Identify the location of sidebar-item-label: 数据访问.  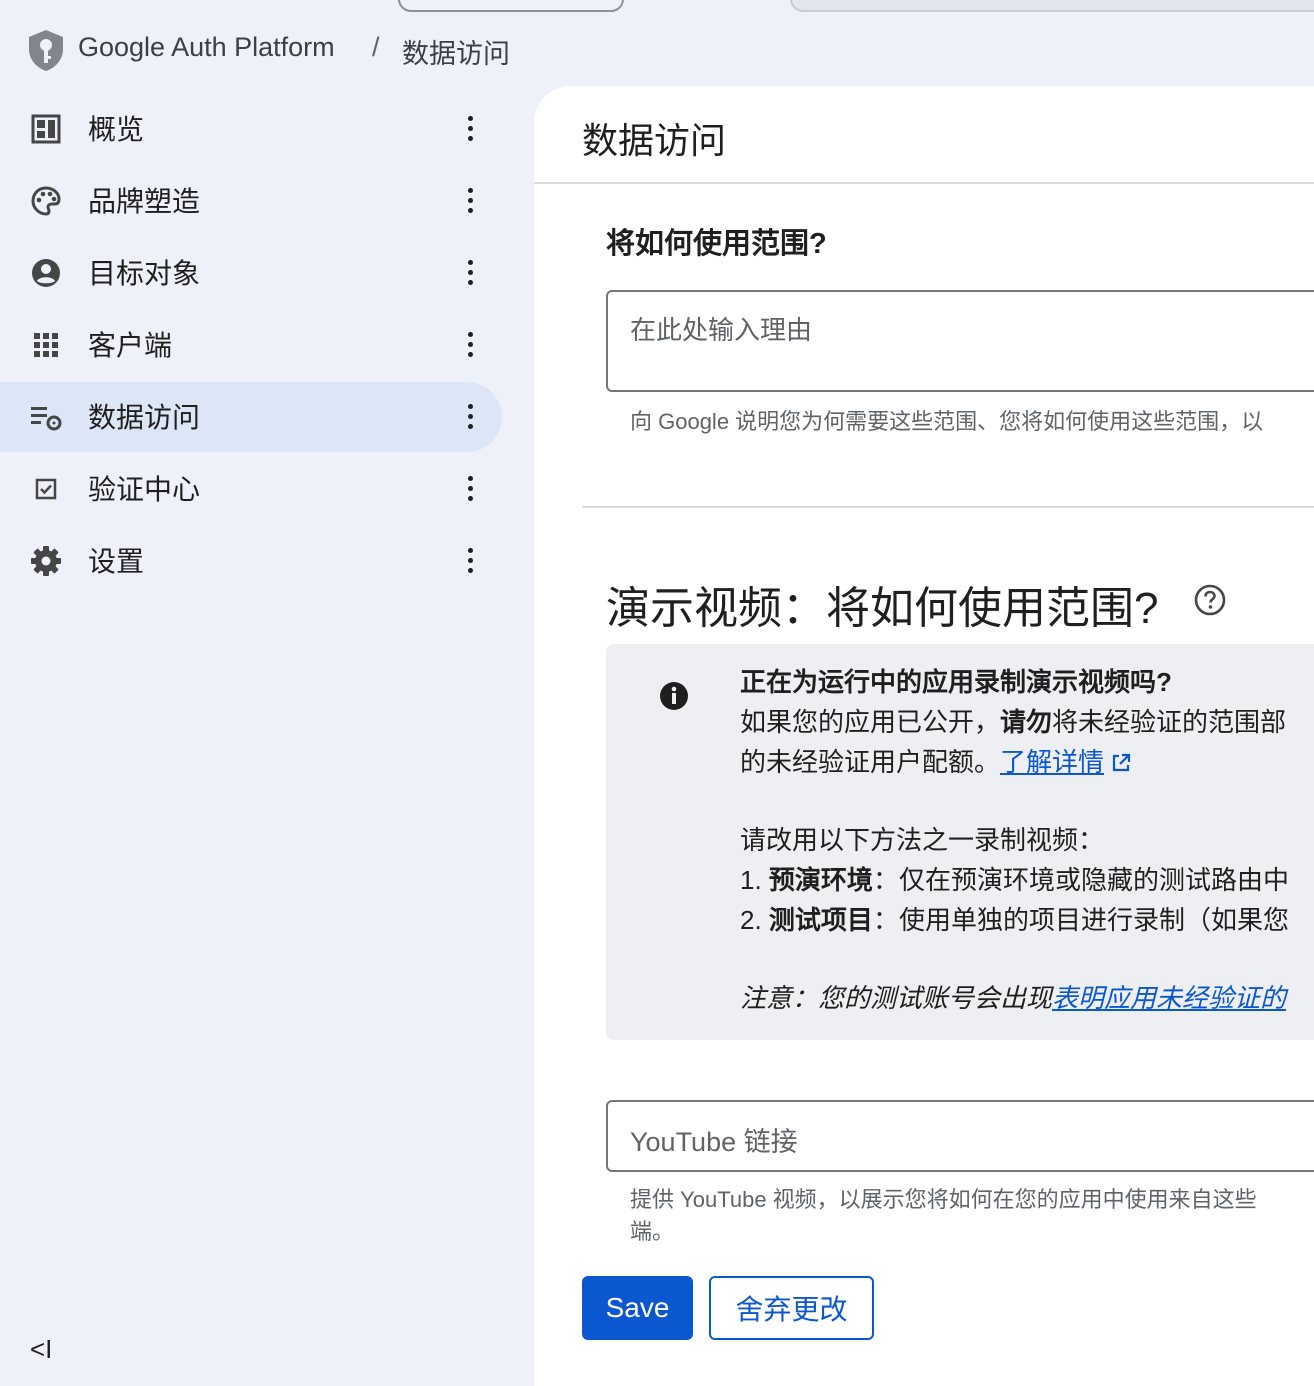
(144, 417).